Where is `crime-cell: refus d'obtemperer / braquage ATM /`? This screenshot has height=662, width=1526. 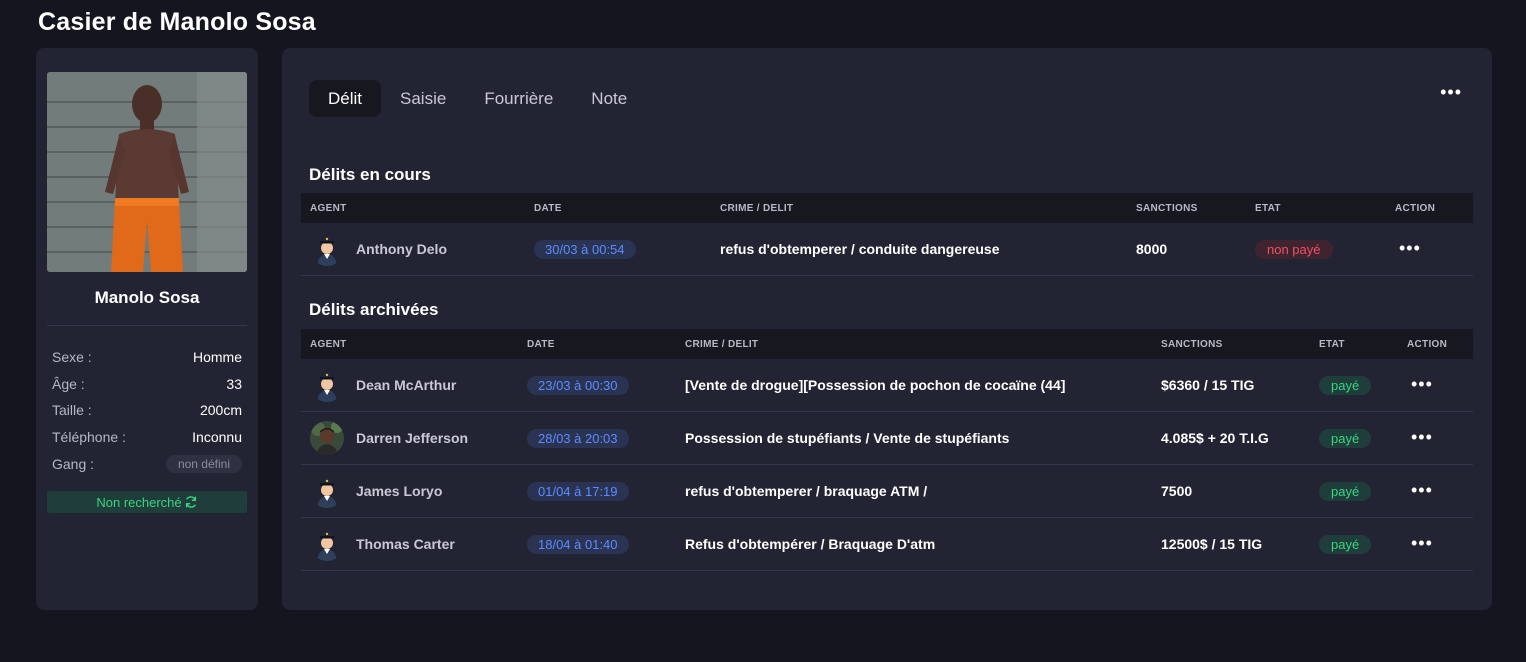 crime-cell: refus d'obtemperer / braquage ATM / is located at coordinates (806, 491).